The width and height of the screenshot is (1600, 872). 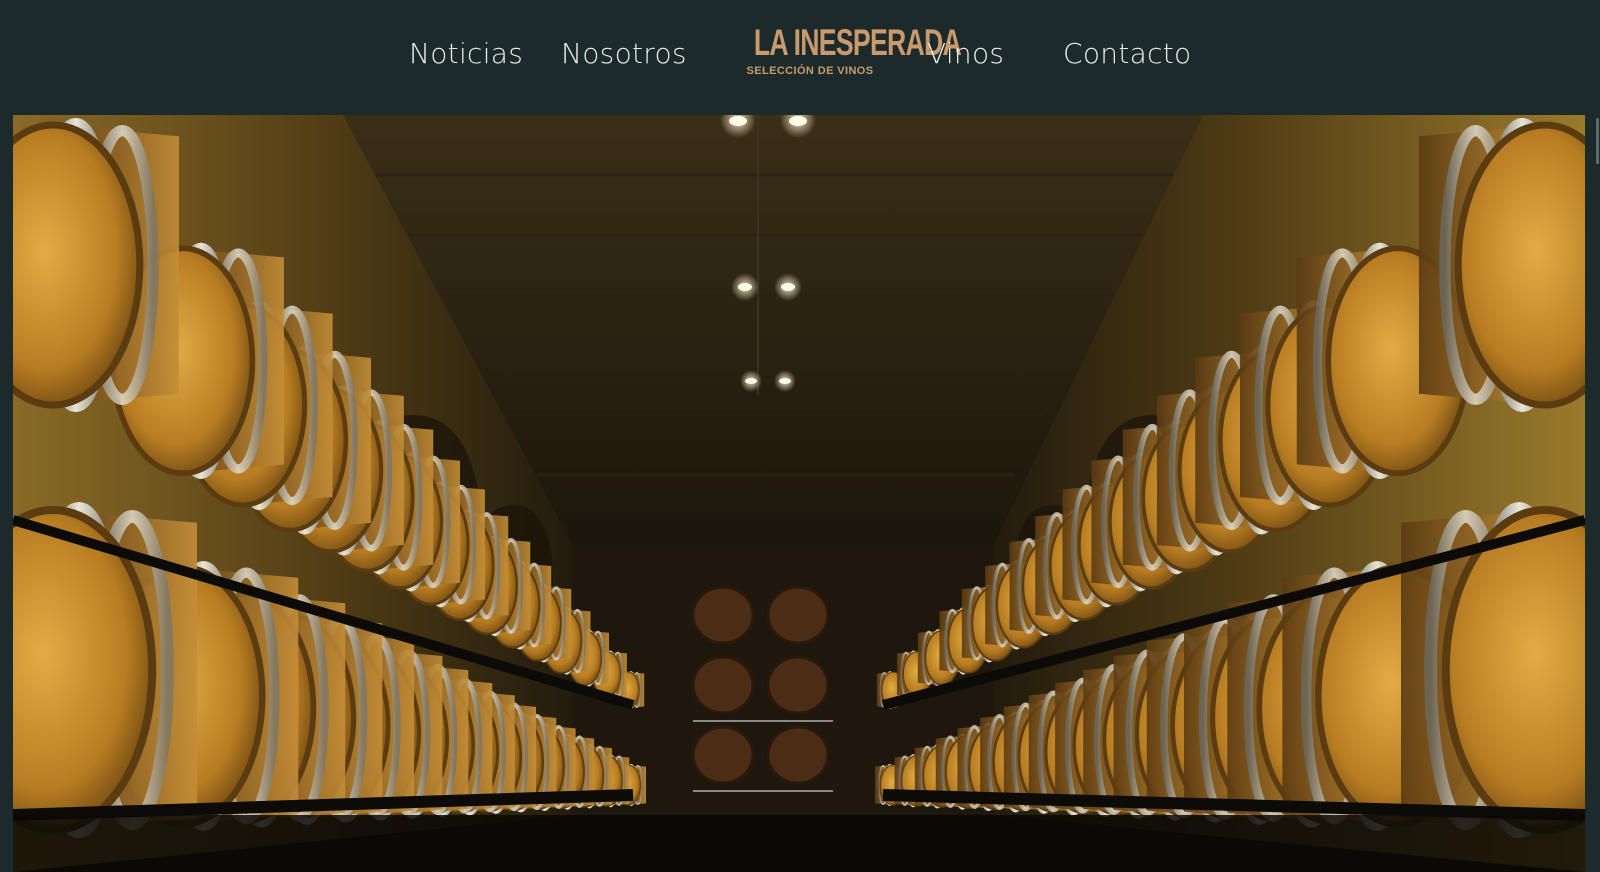 What do you see at coordinates (1127, 54) in the screenshot?
I see `nav-link-contacto: Contacto` at bounding box center [1127, 54].